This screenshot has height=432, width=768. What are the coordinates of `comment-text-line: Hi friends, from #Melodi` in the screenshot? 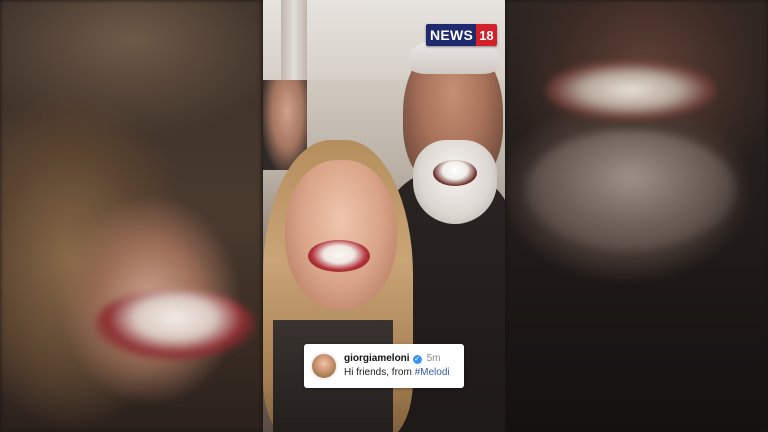 It's located at (397, 373).